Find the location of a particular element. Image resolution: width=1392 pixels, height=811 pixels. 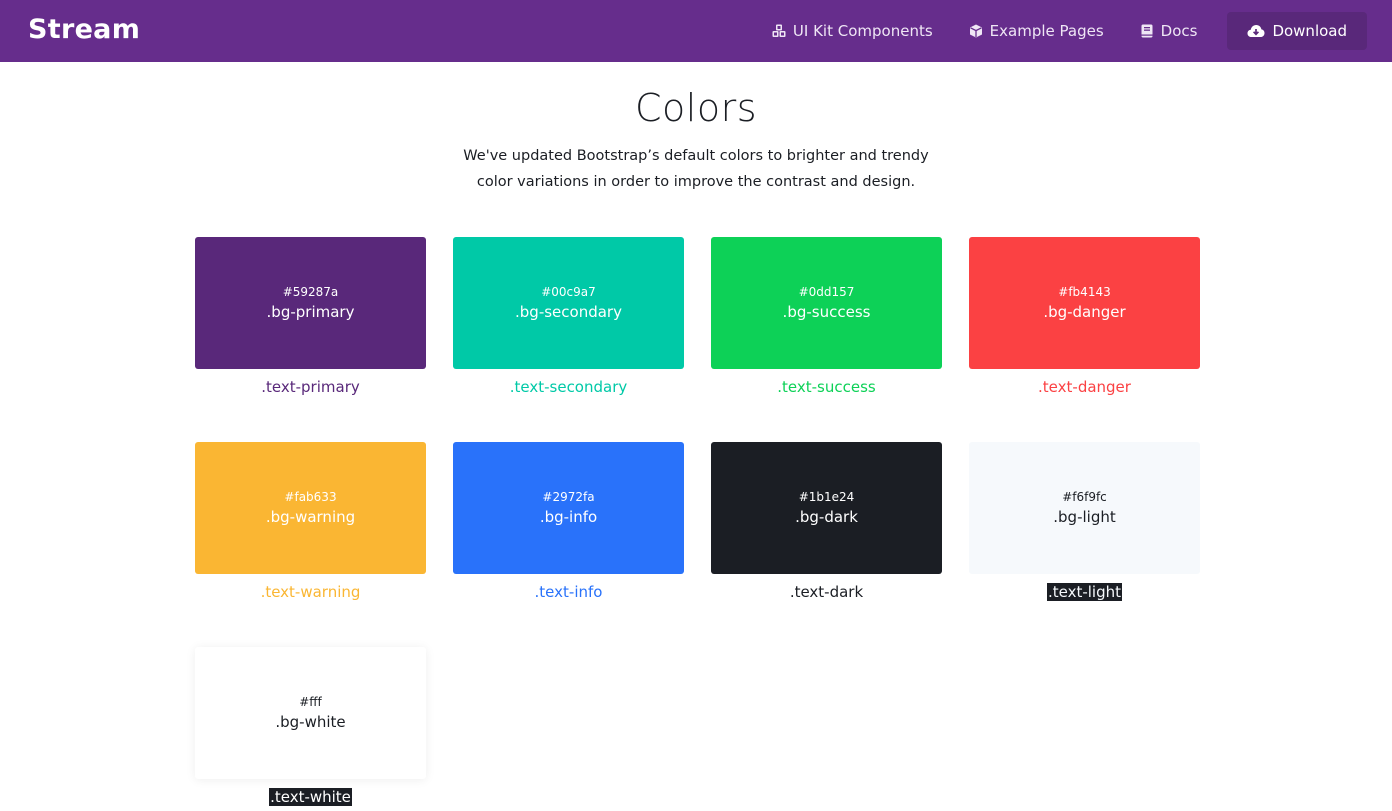

color-swatch: #1b1e24 .bg-dark is located at coordinates (826, 508).